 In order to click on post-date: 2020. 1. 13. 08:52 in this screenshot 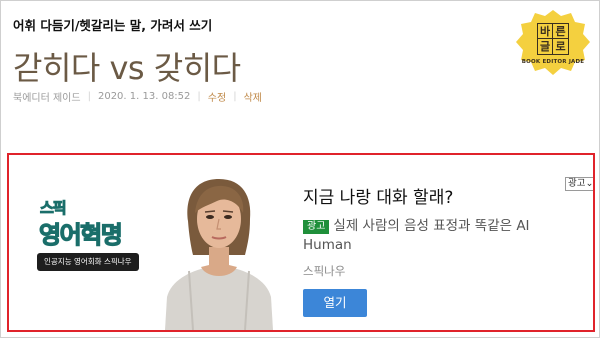, I will do `click(144, 96)`.